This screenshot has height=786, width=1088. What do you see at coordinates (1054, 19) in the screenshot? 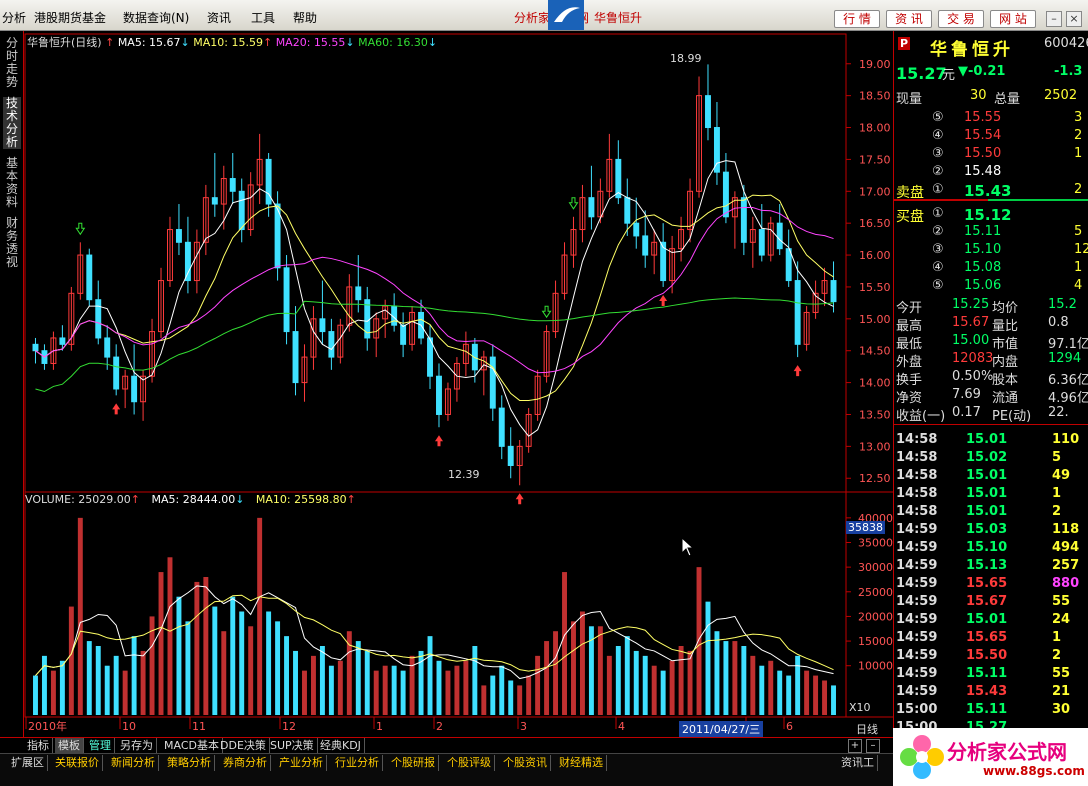
I see `minimize-icon: –` at bounding box center [1054, 19].